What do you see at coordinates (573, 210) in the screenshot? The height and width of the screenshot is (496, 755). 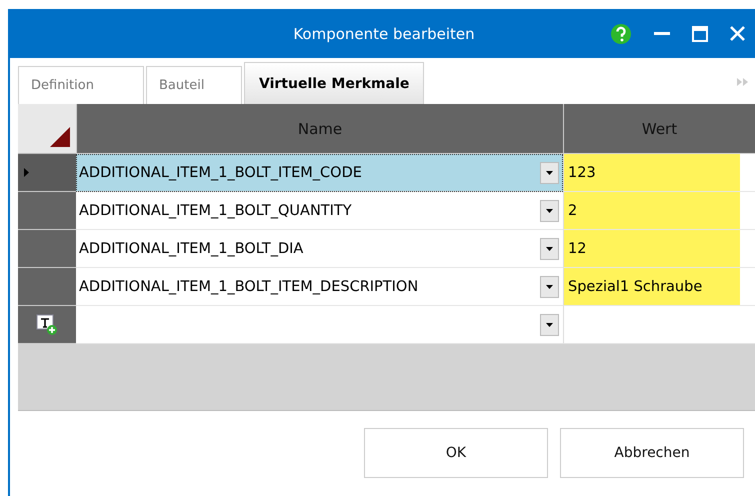 I see `table-cell: 2` at bounding box center [573, 210].